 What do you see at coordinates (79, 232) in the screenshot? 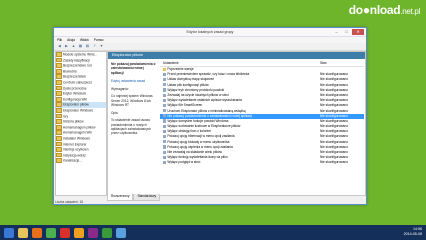
I see `winamp-icon` at bounding box center [79, 232].